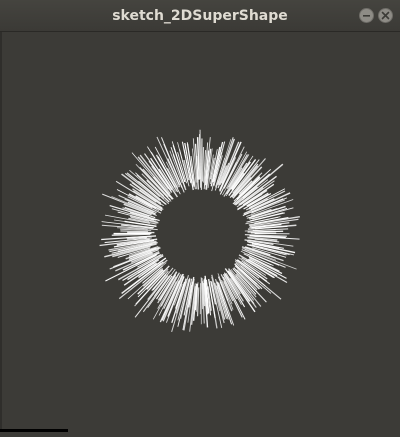 This screenshot has width=400, height=437. I want to click on title-bar: sketch_2DSuperShape, so click(200, 16).